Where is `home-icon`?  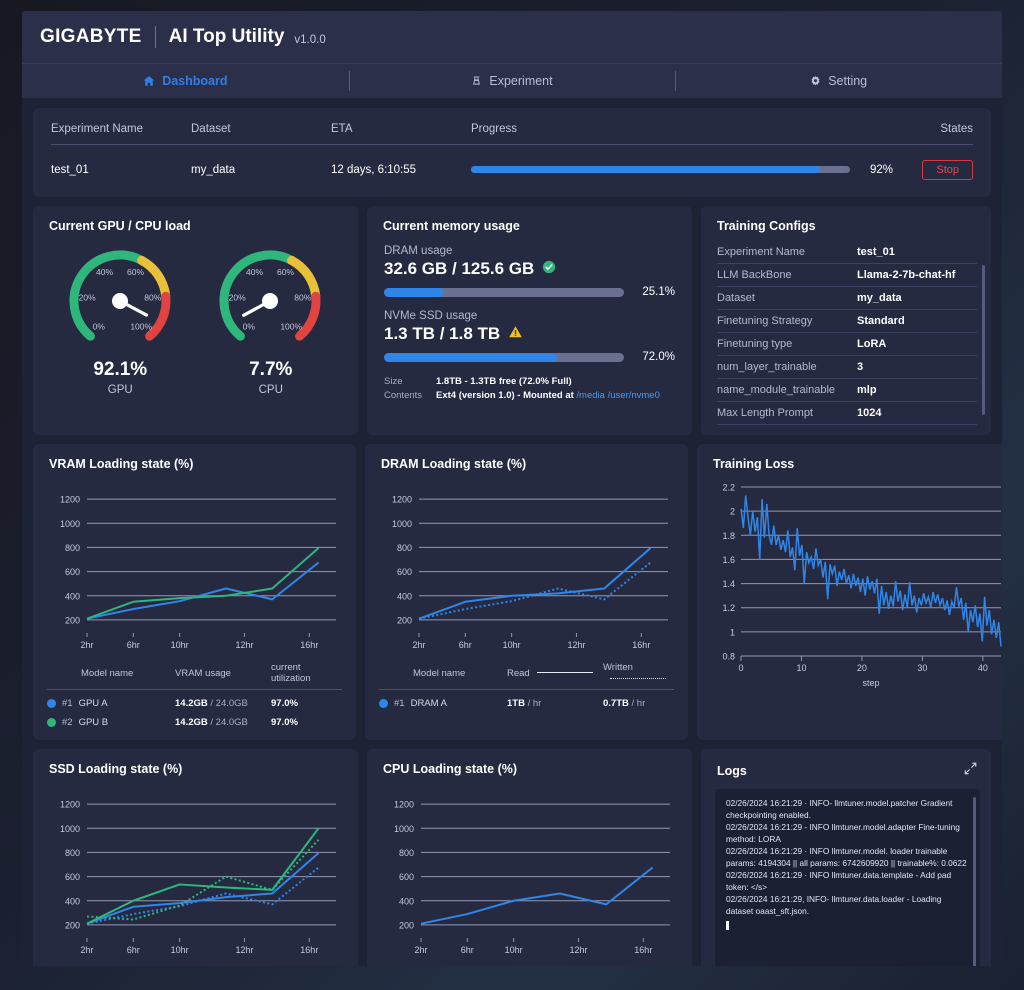 home-icon is located at coordinates (149, 81).